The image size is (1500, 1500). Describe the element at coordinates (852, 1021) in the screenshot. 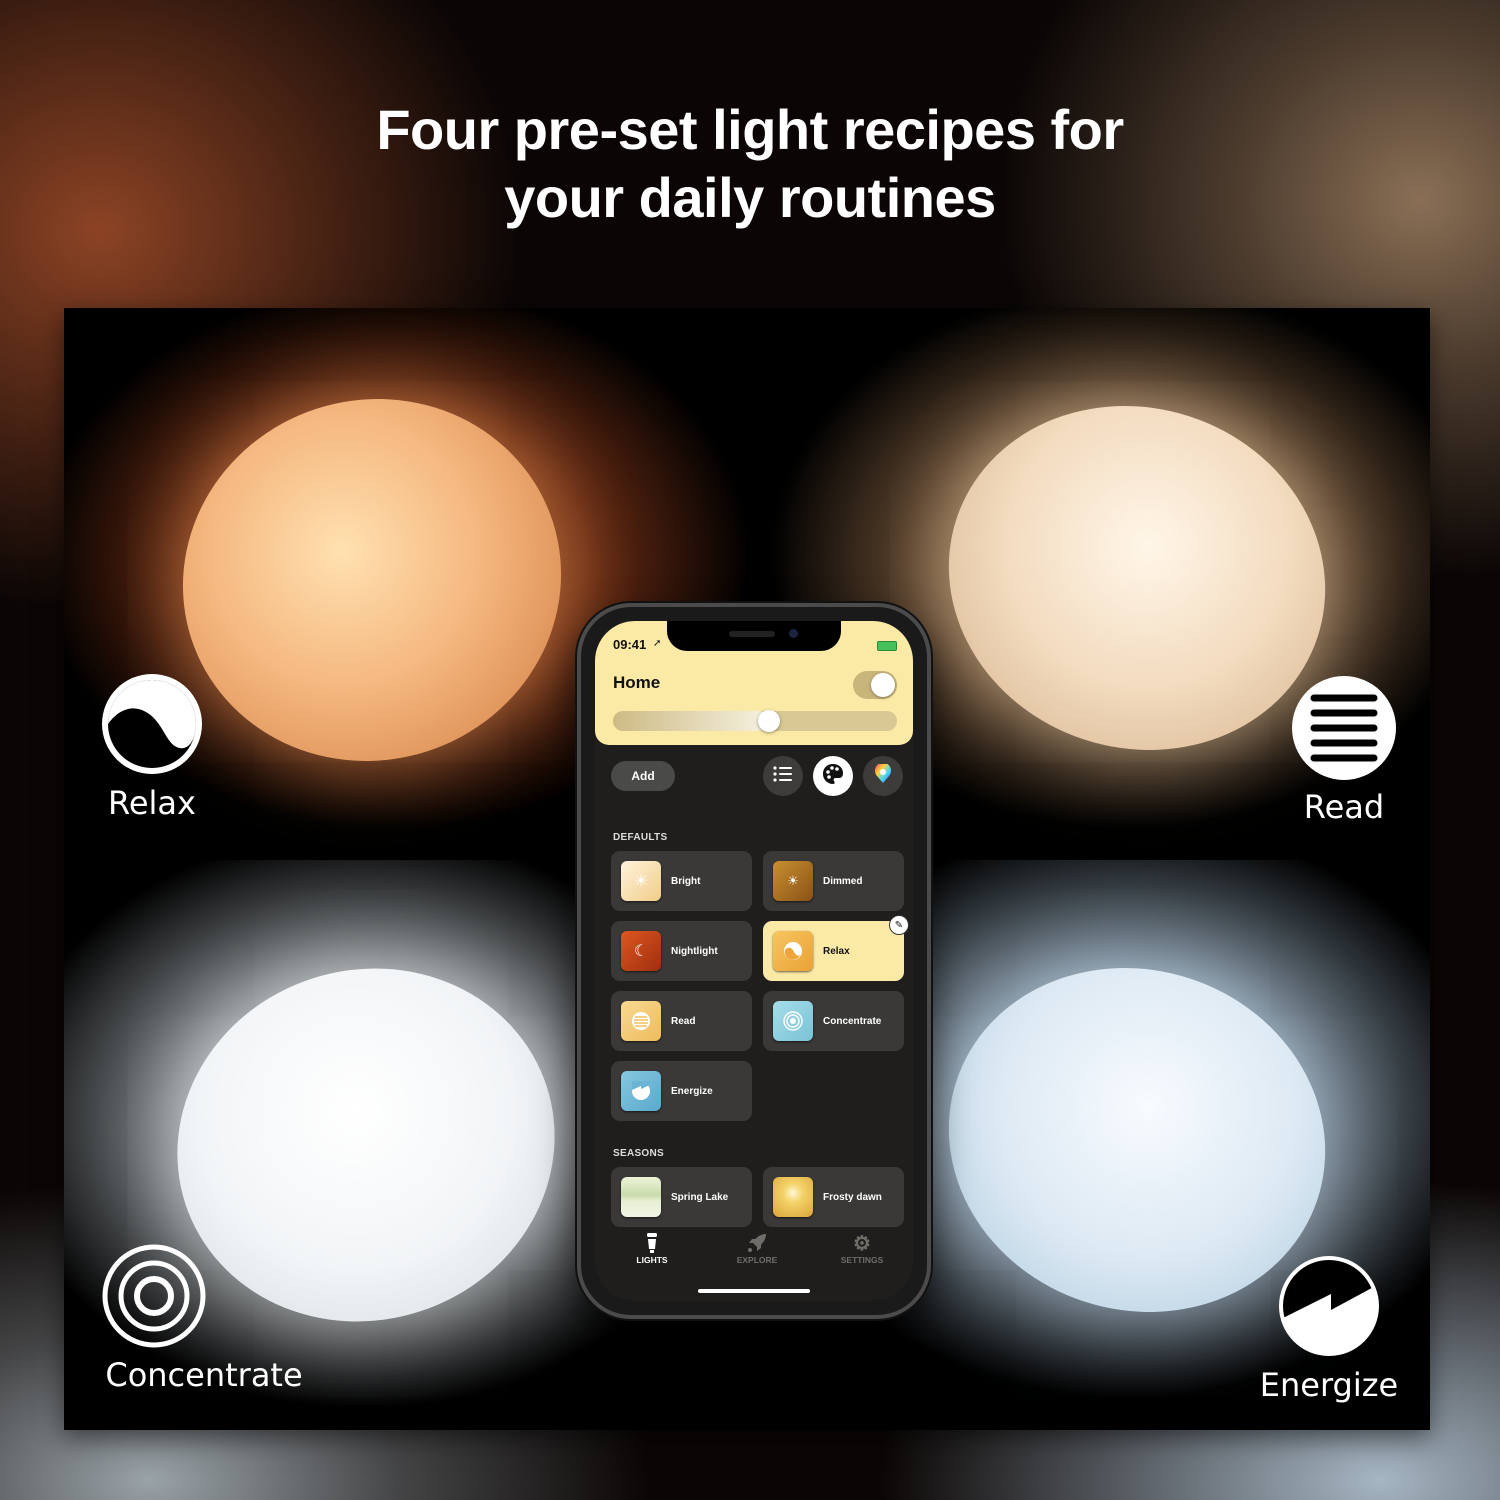

I see `tile-label: Concentrate` at that location.